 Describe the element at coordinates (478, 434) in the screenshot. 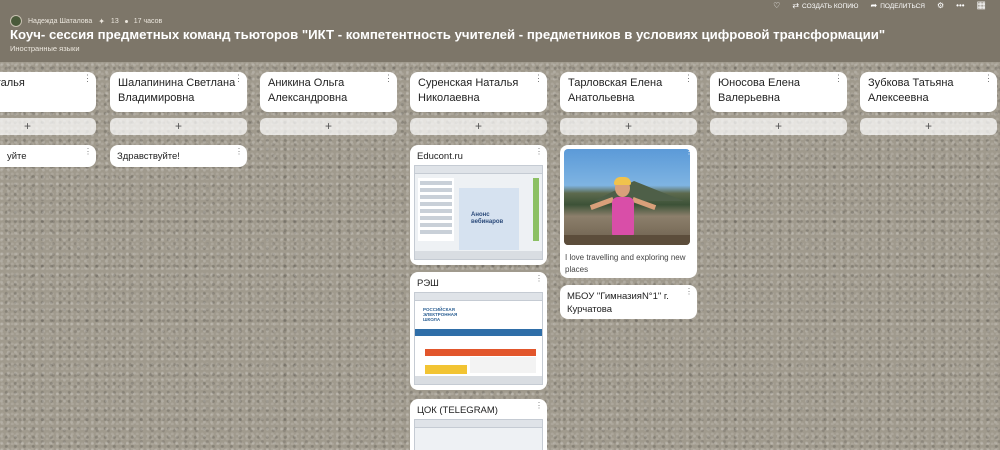

I see `link-preview-image` at that location.